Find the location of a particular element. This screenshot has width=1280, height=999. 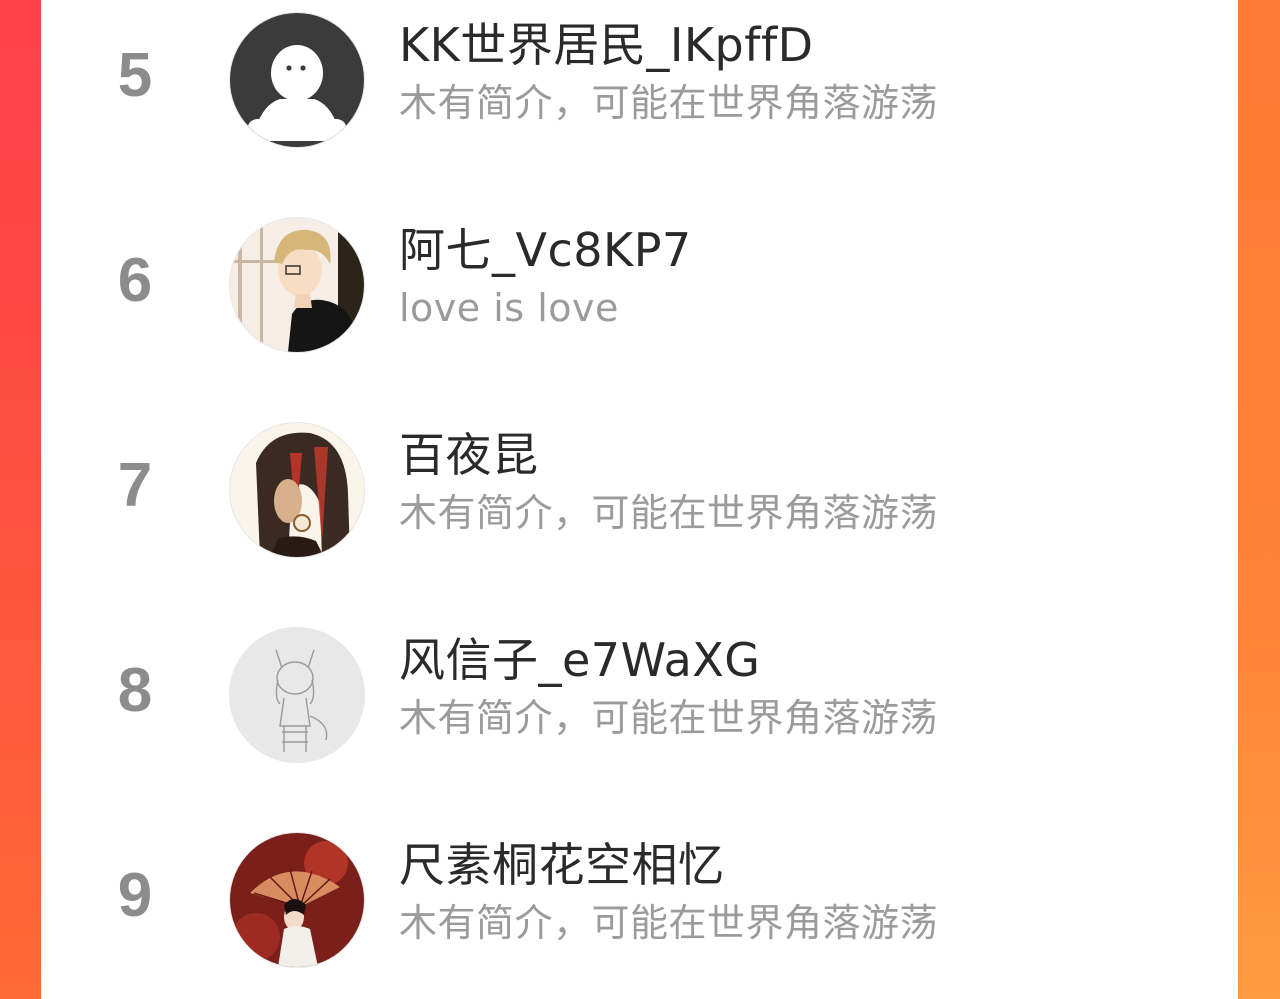

right-accent-border is located at coordinates (1259, 499).